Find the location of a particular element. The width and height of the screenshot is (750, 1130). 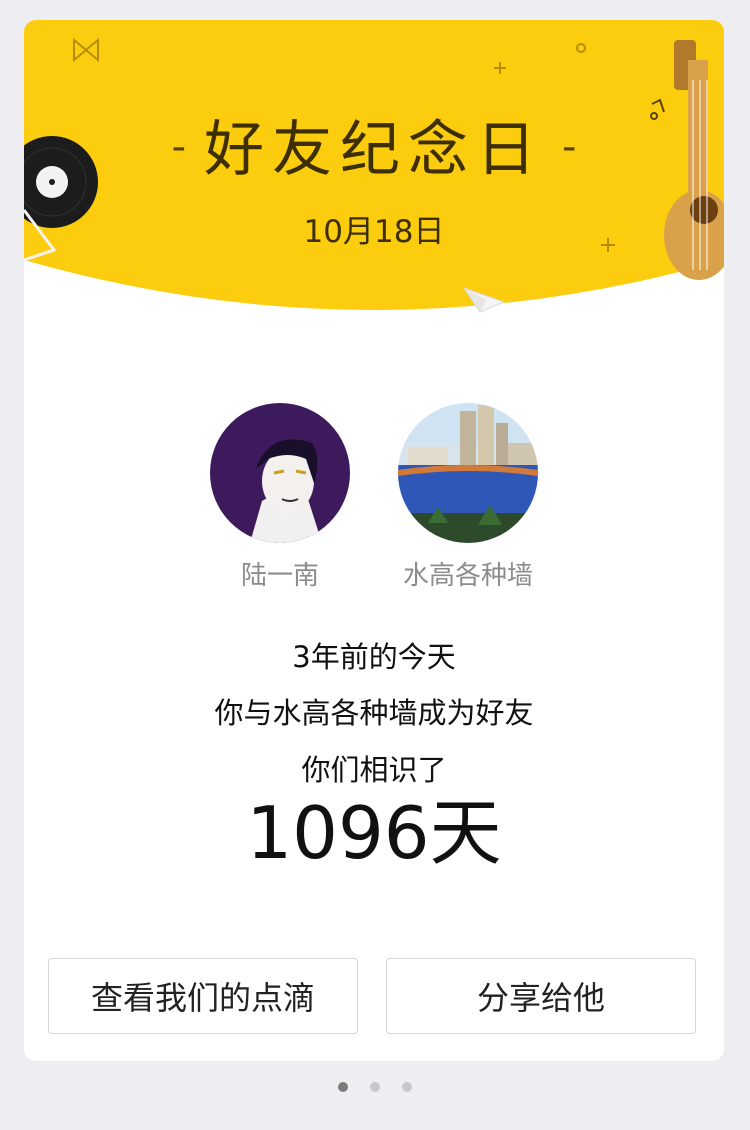

years-ago-text: 3年前的今天 is located at coordinates (374, 657).